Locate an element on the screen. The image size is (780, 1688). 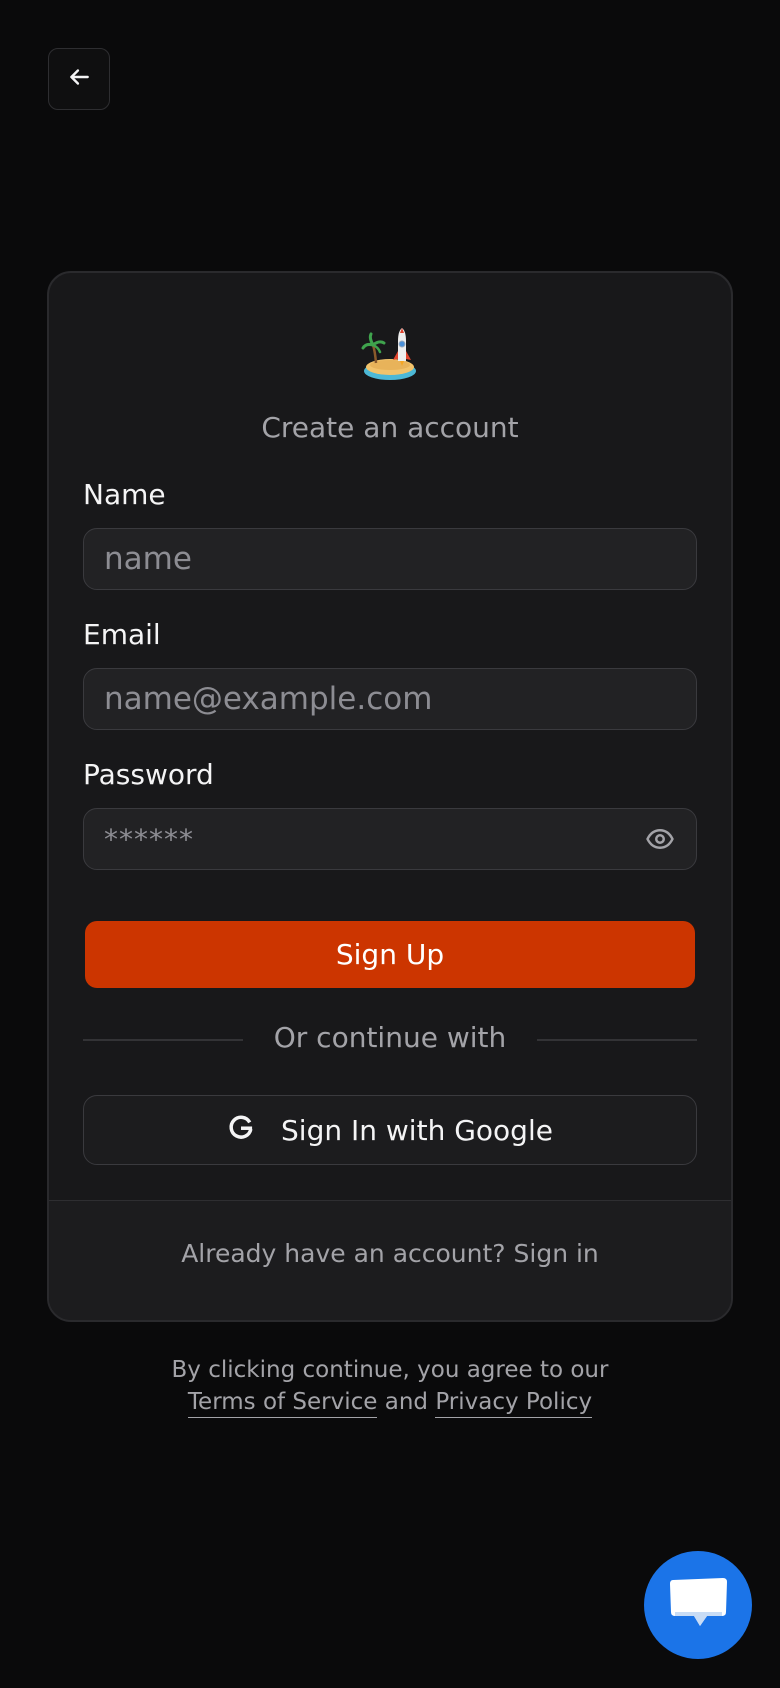
sign-up-button: Sign Up is located at coordinates (390, 954).